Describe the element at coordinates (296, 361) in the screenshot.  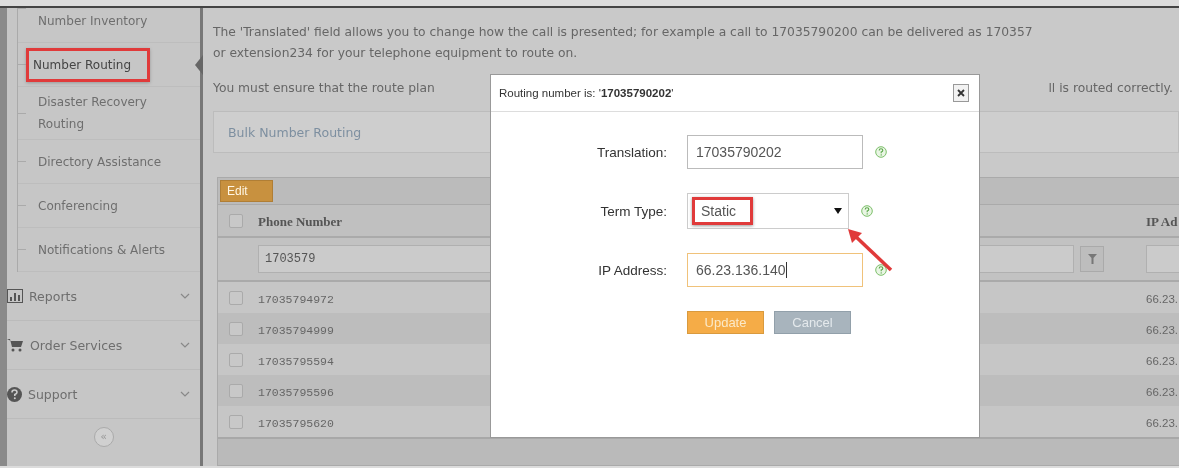
I see `phone-cell: 17035795594` at that location.